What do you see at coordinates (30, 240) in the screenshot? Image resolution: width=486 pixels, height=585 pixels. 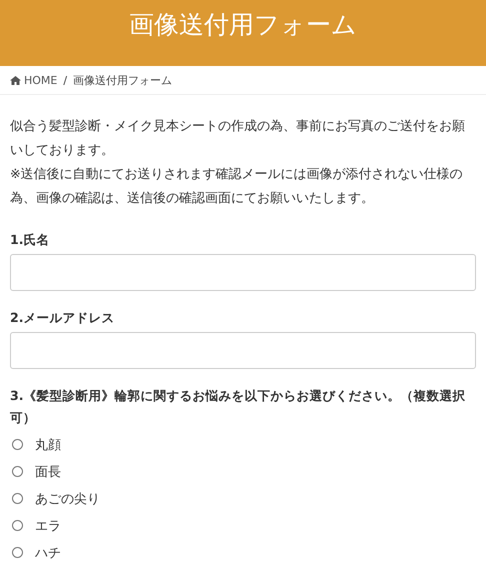 I see `field-label: 1.氏名` at bounding box center [30, 240].